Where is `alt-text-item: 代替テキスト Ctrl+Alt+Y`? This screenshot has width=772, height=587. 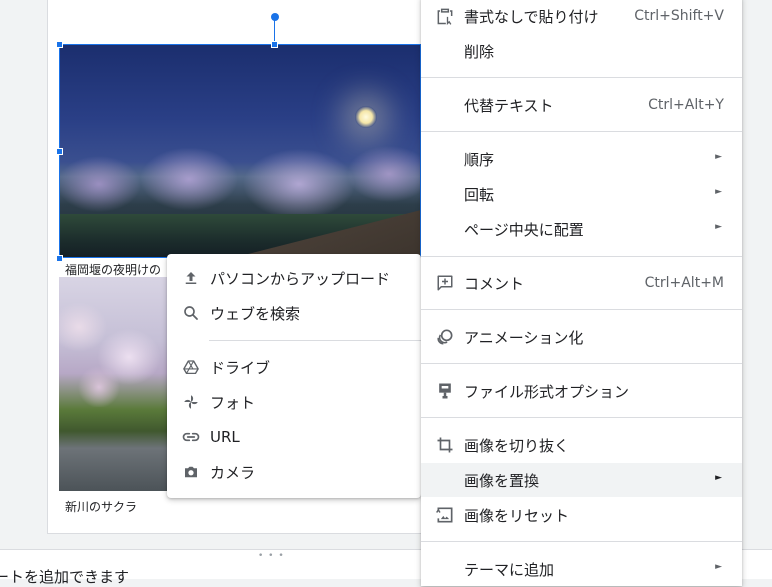 alt-text-item: 代替テキスト Ctrl+Alt+Y is located at coordinates (581, 105).